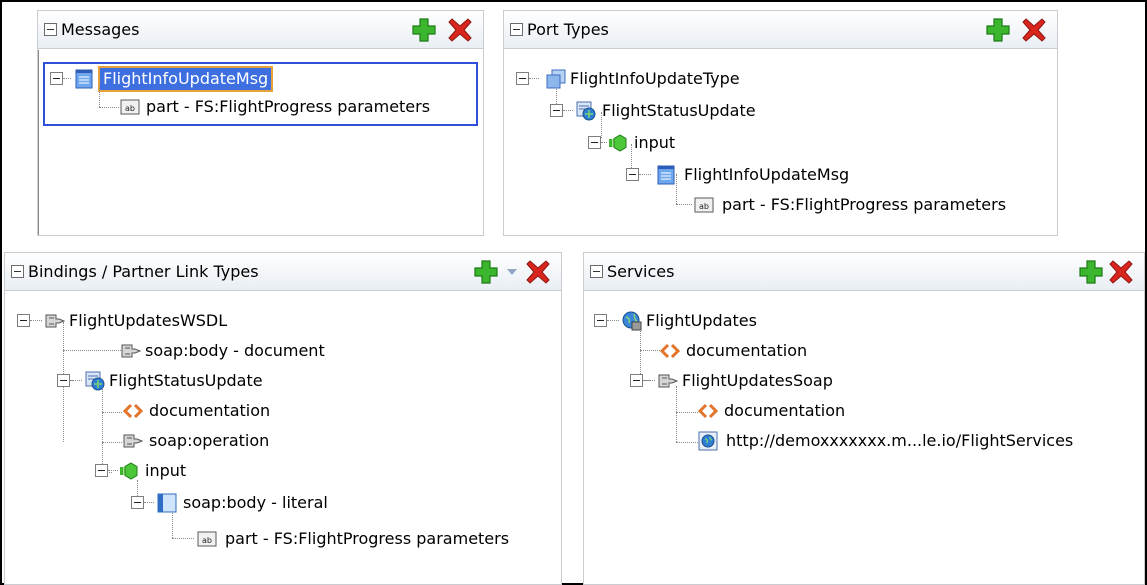 The width and height of the screenshot is (1147, 585). What do you see at coordinates (618, 143) in the screenshot?
I see `input-icon` at bounding box center [618, 143].